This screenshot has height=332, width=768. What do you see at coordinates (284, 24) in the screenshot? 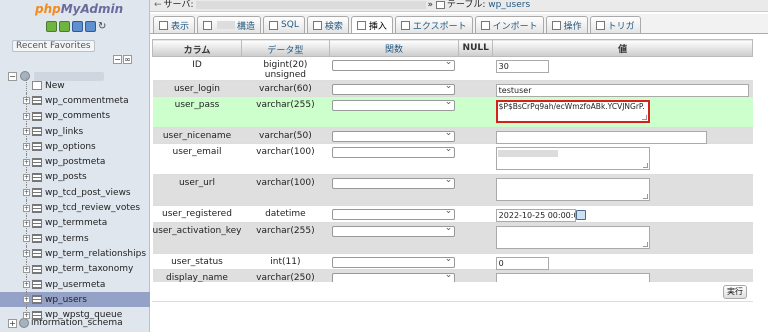
I see `tab-sql: SQL` at bounding box center [284, 24].